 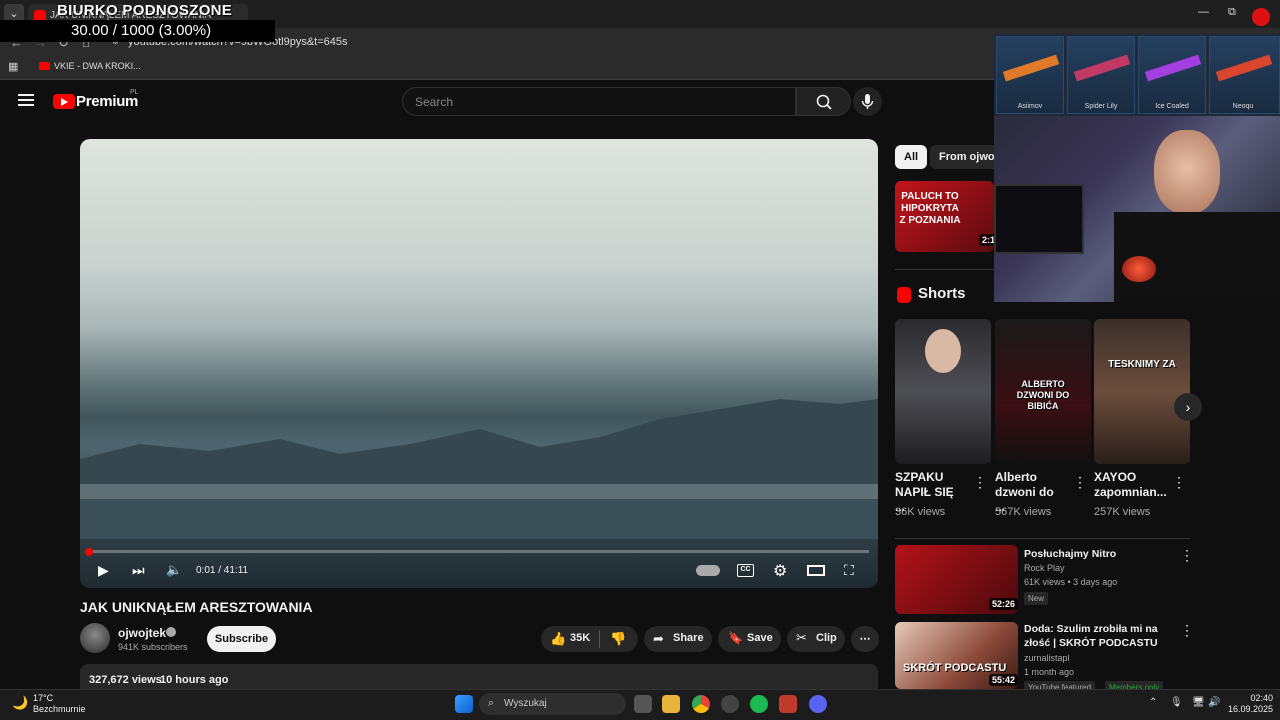 What do you see at coordinates (1137, 209) in the screenshot?
I see `streamer-webcam` at bounding box center [1137, 209].